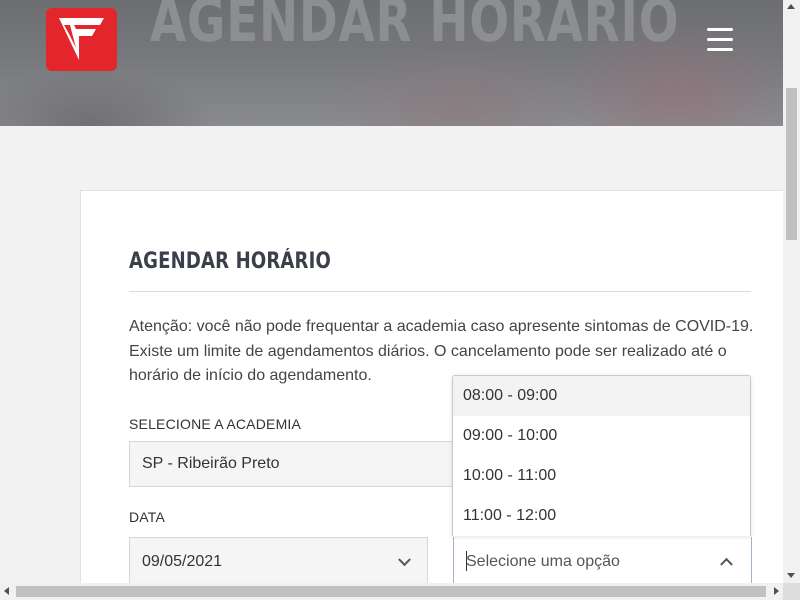 The height and width of the screenshot is (600, 800). I want to click on academy-label: SELECIONE A ACADEMIA, so click(215, 424).